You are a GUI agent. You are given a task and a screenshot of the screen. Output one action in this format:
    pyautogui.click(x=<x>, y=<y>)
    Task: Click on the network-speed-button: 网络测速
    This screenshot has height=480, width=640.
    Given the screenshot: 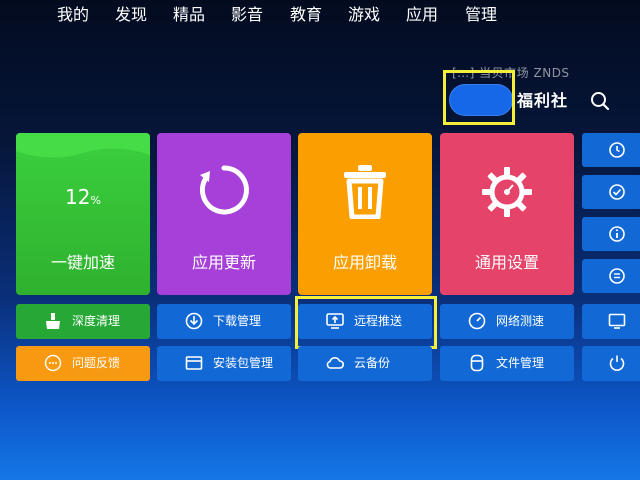 What is the action you would take?
    pyautogui.click(x=507, y=321)
    